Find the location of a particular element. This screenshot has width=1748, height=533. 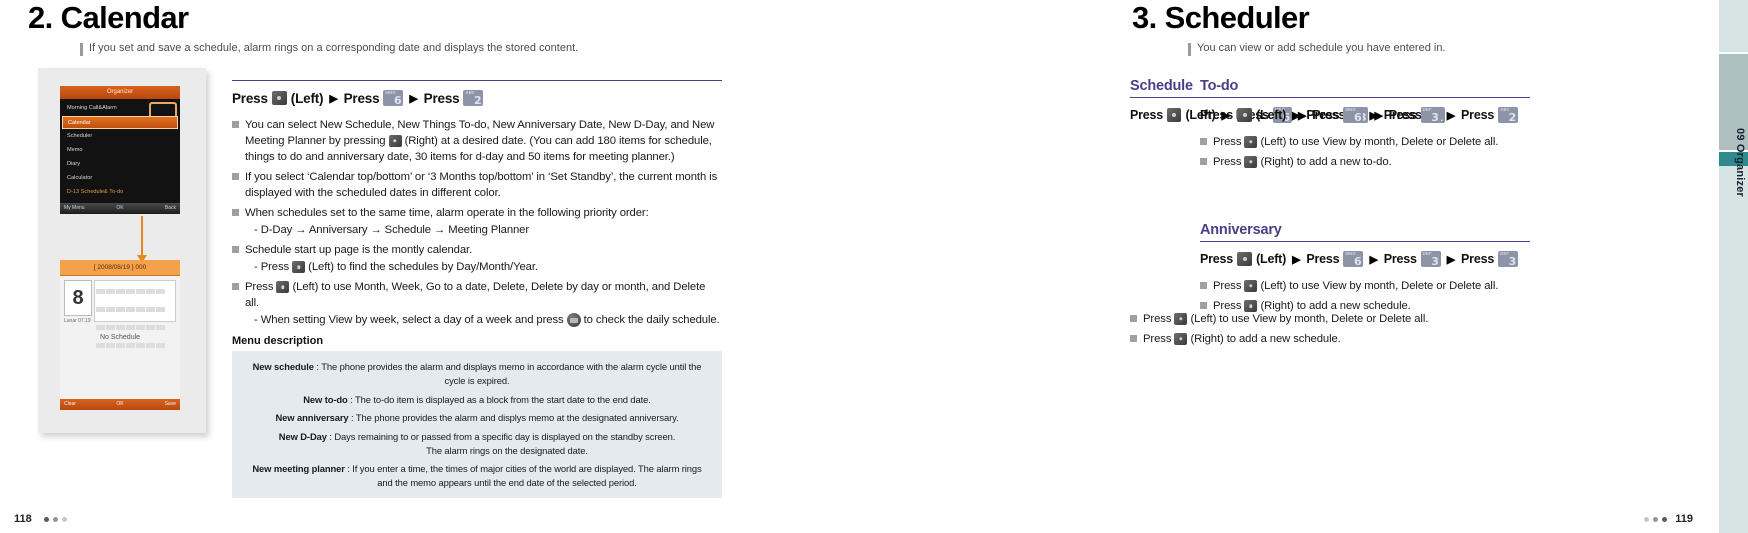

page-title: 2. Calendar is located at coordinates (108, 17).